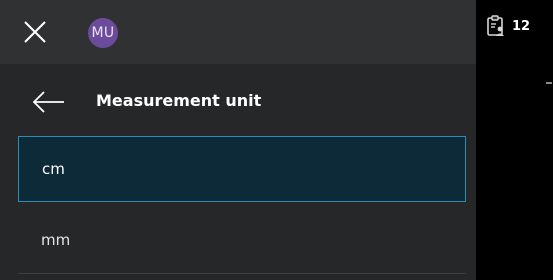 The image size is (553, 280). Describe the element at coordinates (549, 83) in the screenshot. I see `scroll-indicator` at that location.